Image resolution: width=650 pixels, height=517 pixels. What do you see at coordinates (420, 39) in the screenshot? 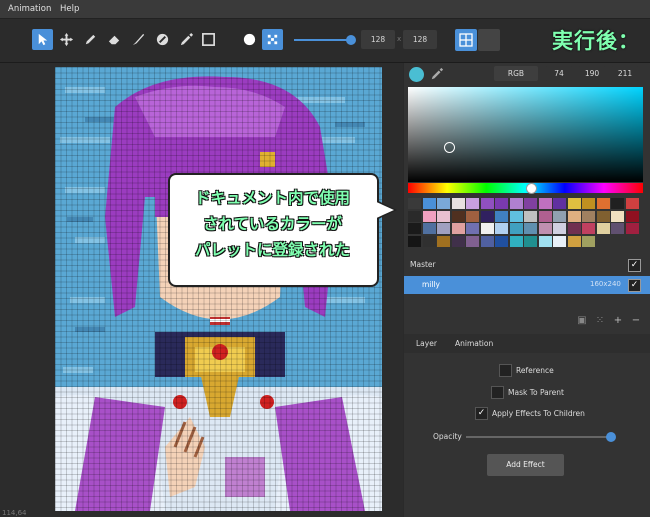
I see `height-input: 128` at bounding box center [420, 39].